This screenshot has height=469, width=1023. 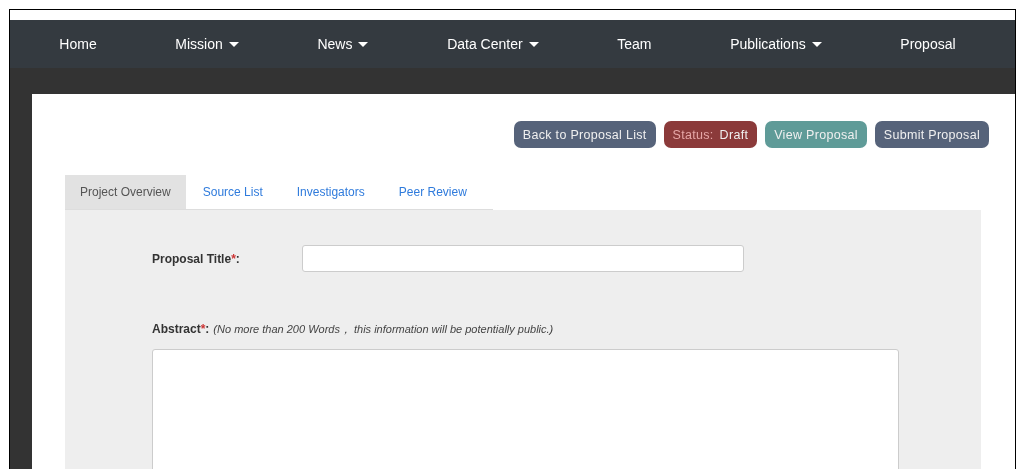 I want to click on nav-link: Team, so click(x=634, y=44).